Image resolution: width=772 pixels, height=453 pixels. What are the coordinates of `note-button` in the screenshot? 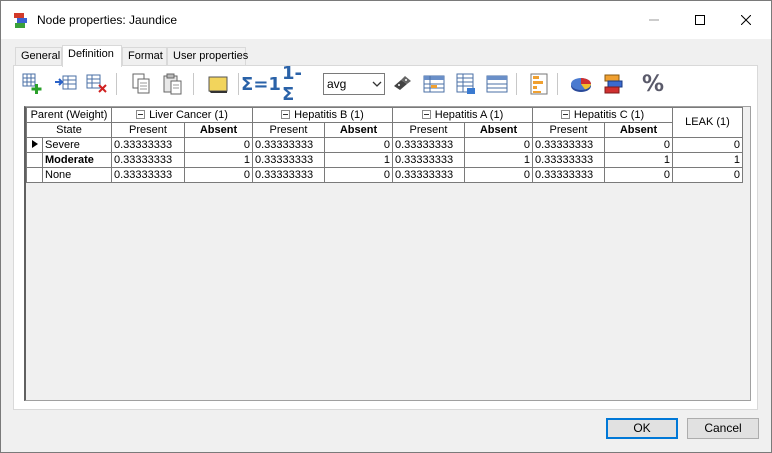 It's located at (218, 84).